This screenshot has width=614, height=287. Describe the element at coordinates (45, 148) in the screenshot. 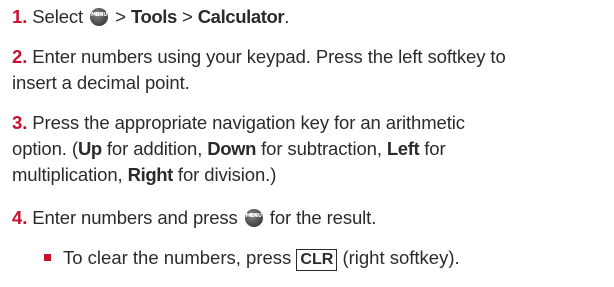

I see `step-text-line2-pre: option. (` at that location.